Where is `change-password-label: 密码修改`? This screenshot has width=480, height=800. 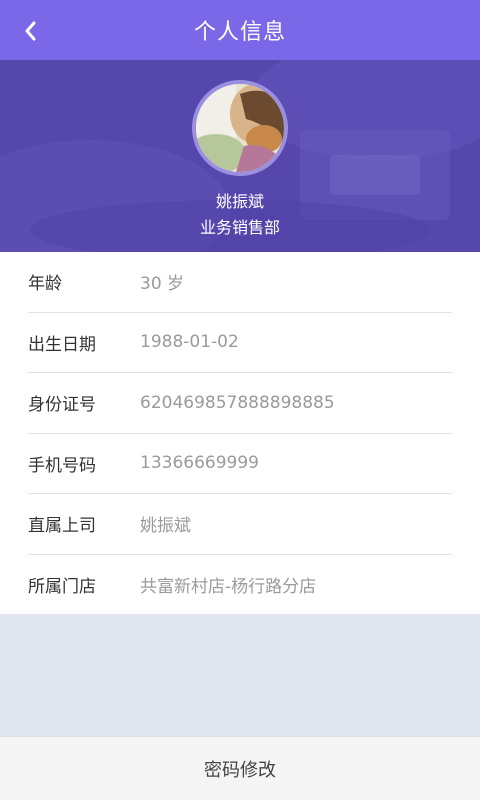
change-password-label: 密码修改 is located at coordinates (240, 770).